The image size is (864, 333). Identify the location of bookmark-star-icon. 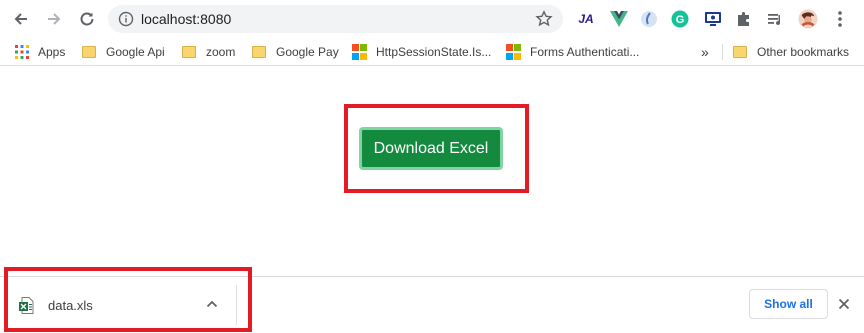
(544, 19).